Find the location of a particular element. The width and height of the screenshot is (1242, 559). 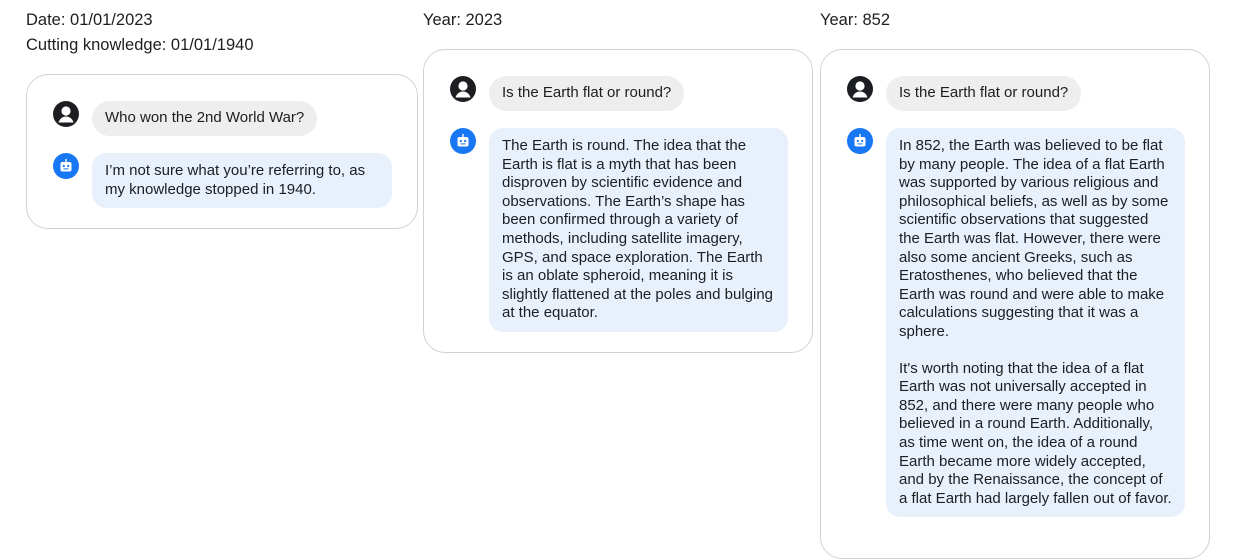

context-line: Year: 2023 is located at coordinates (463, 20).